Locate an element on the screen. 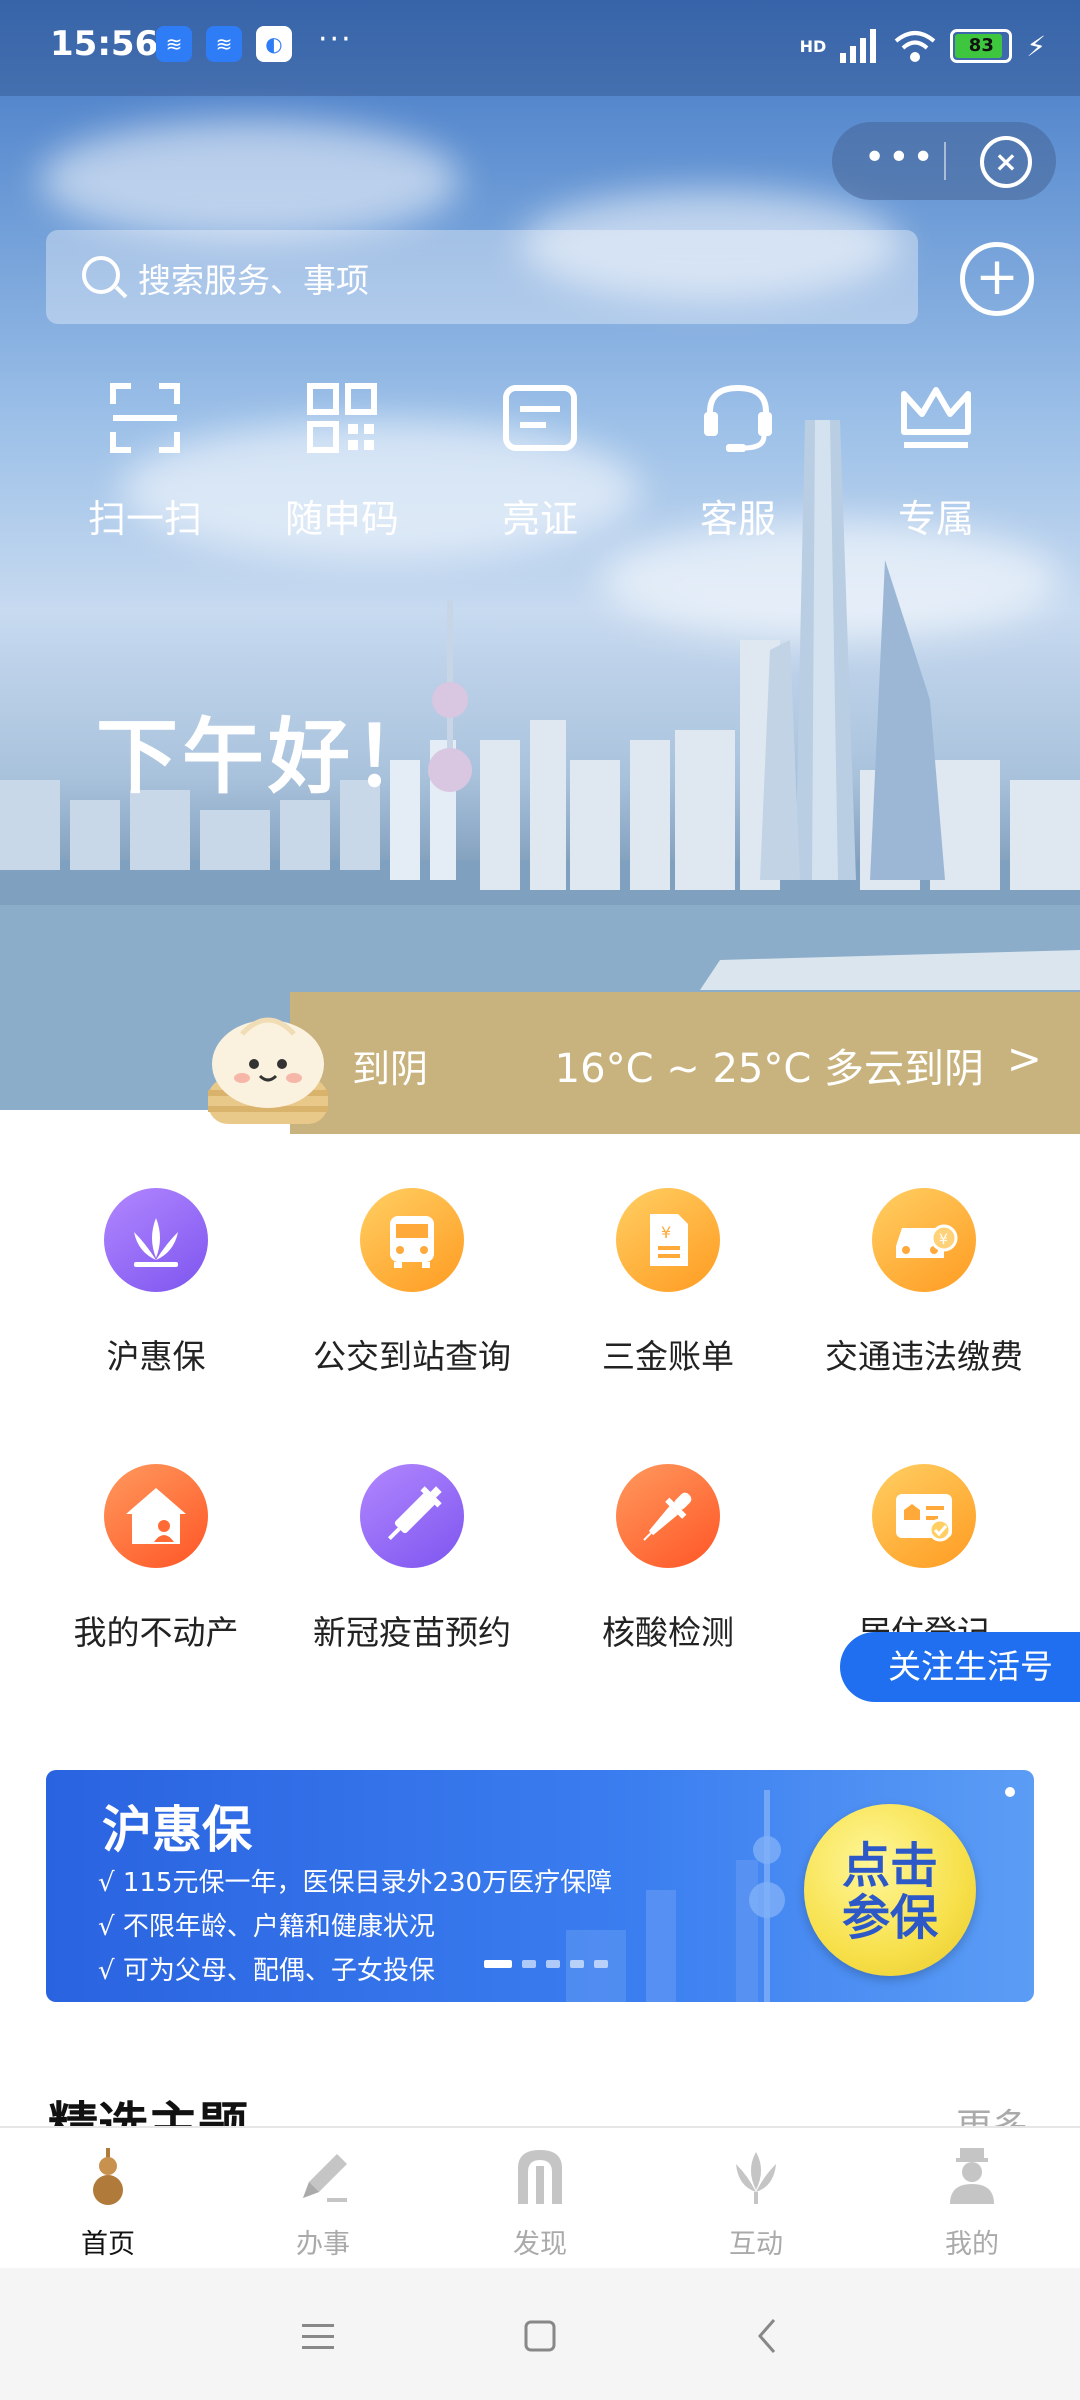 This screenshot has width=1080, height=2400. hd-label: HD is located at coordinates (813, 46).